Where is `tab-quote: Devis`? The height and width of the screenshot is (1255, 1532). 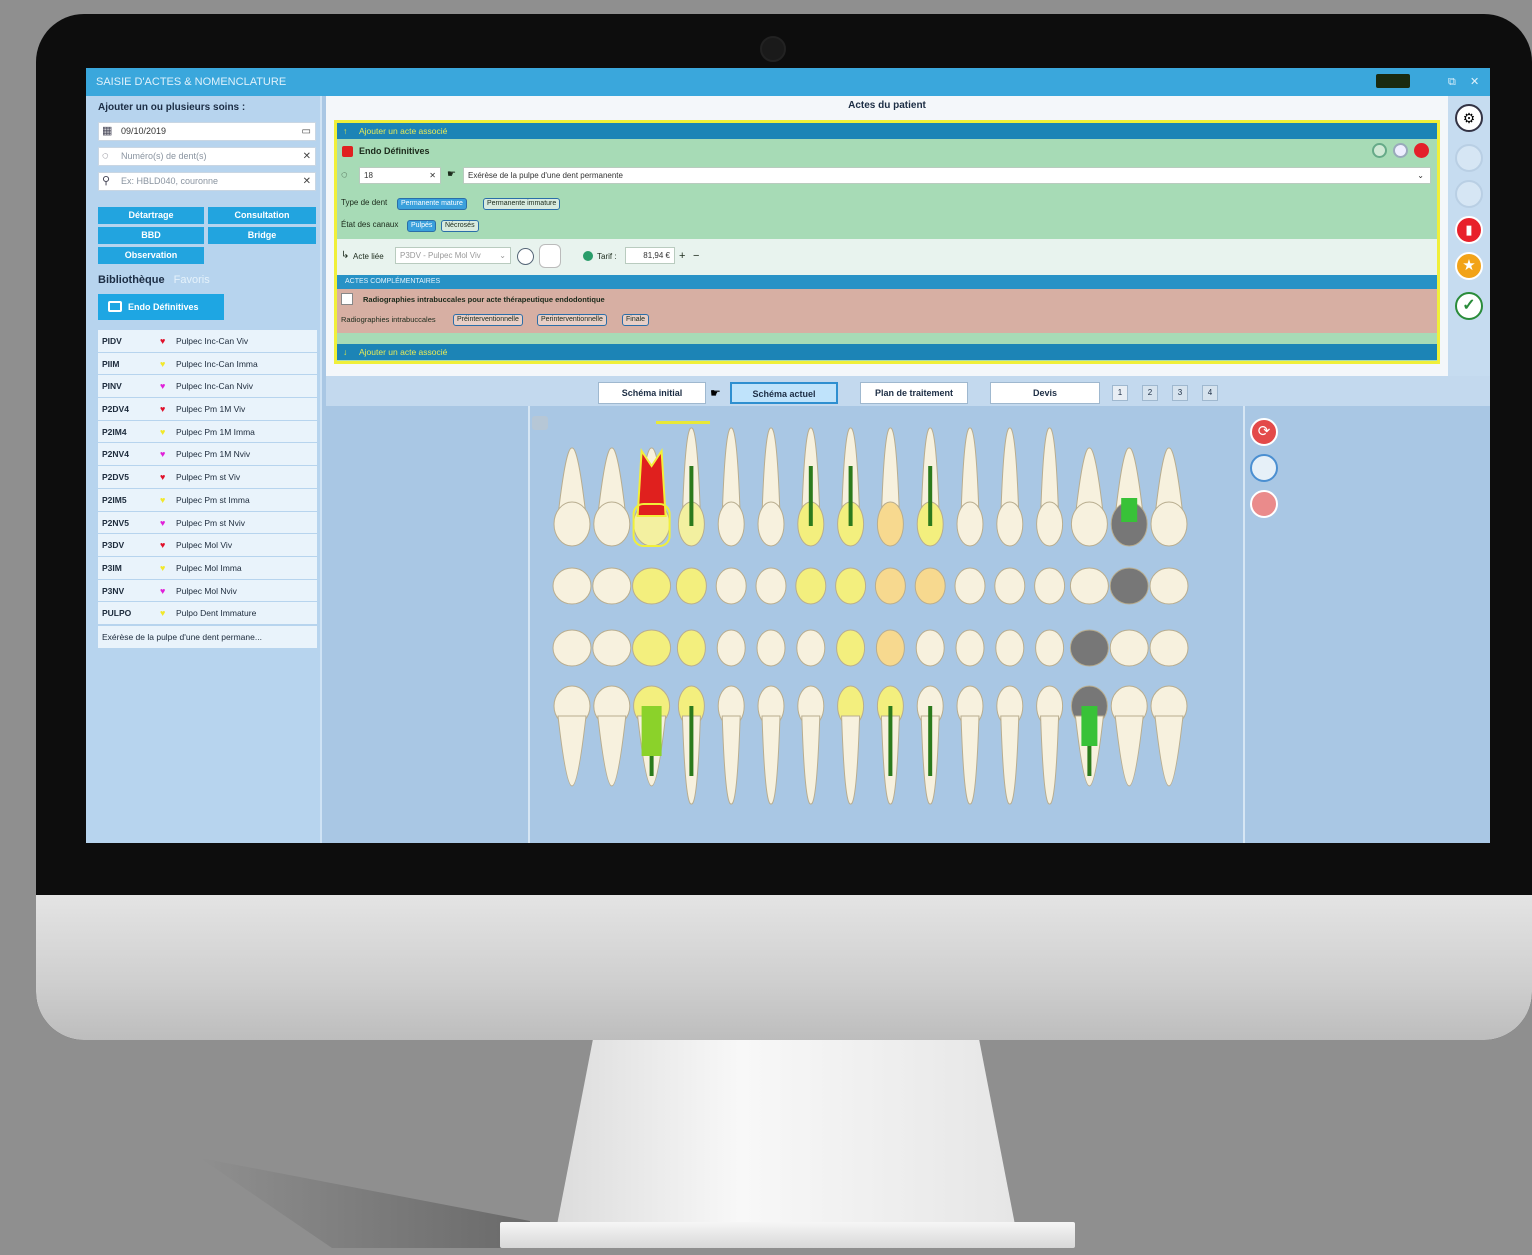
tab-quote: Devis is located at coordinates (1045, 393).